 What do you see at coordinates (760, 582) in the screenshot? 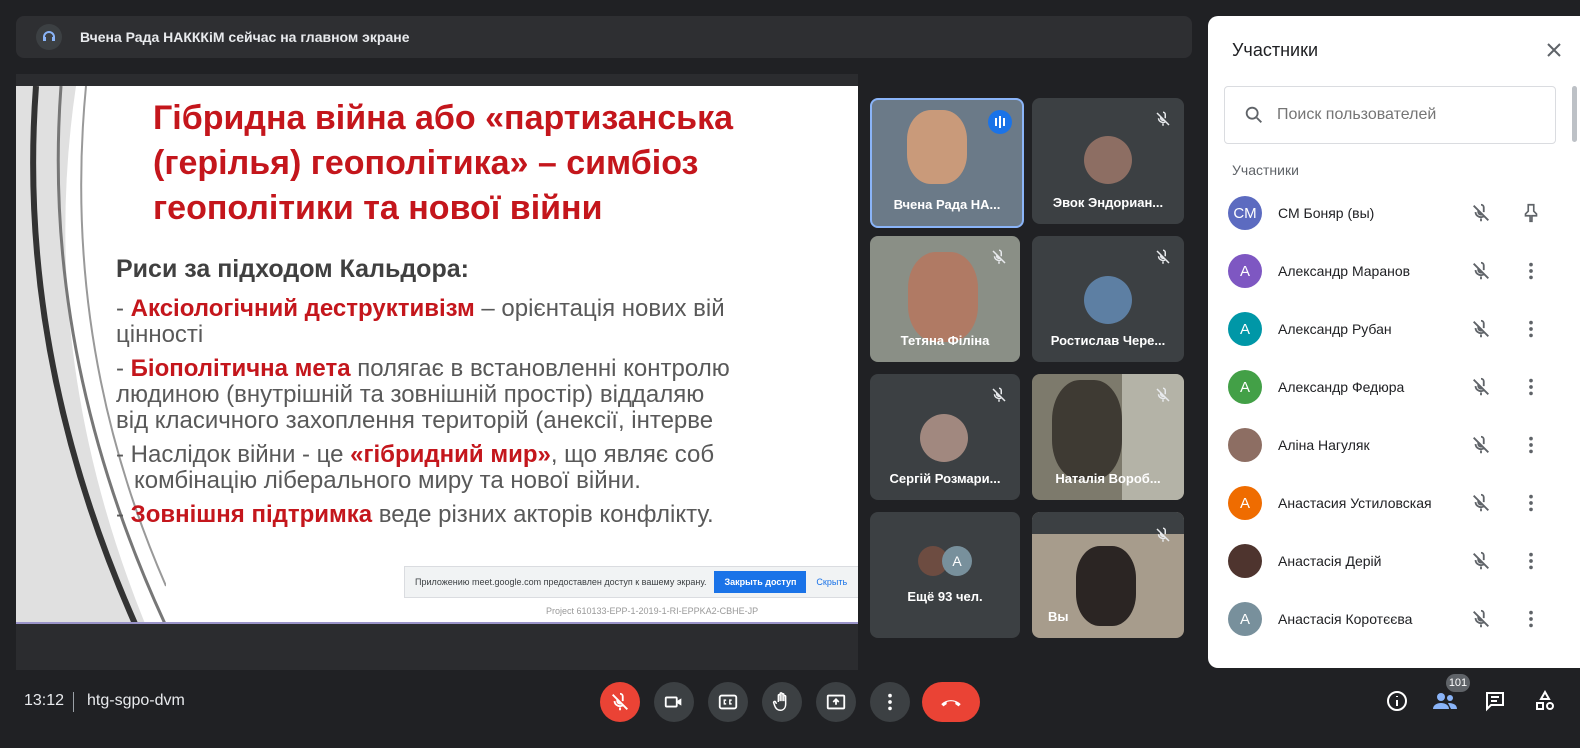
I see `stop-sharing-button: Закрыть доступ` at bounding box center [760, 582].